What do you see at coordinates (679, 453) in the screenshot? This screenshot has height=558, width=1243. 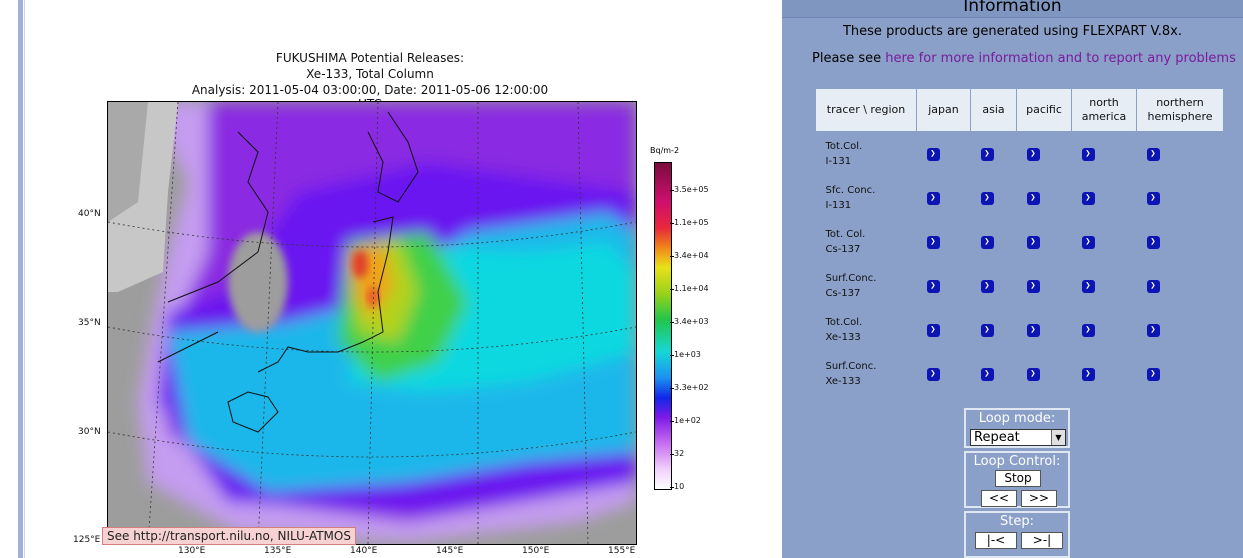 I see `colorbar-label: 32` at bounding box center [679, 453].